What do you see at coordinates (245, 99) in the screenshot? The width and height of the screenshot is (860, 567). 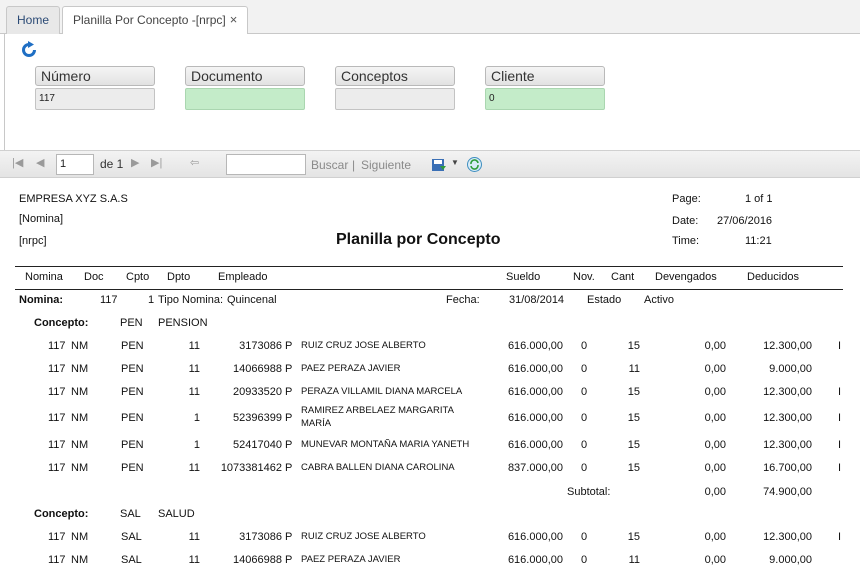 I see `documento-input` at bounding box center [245, 99].